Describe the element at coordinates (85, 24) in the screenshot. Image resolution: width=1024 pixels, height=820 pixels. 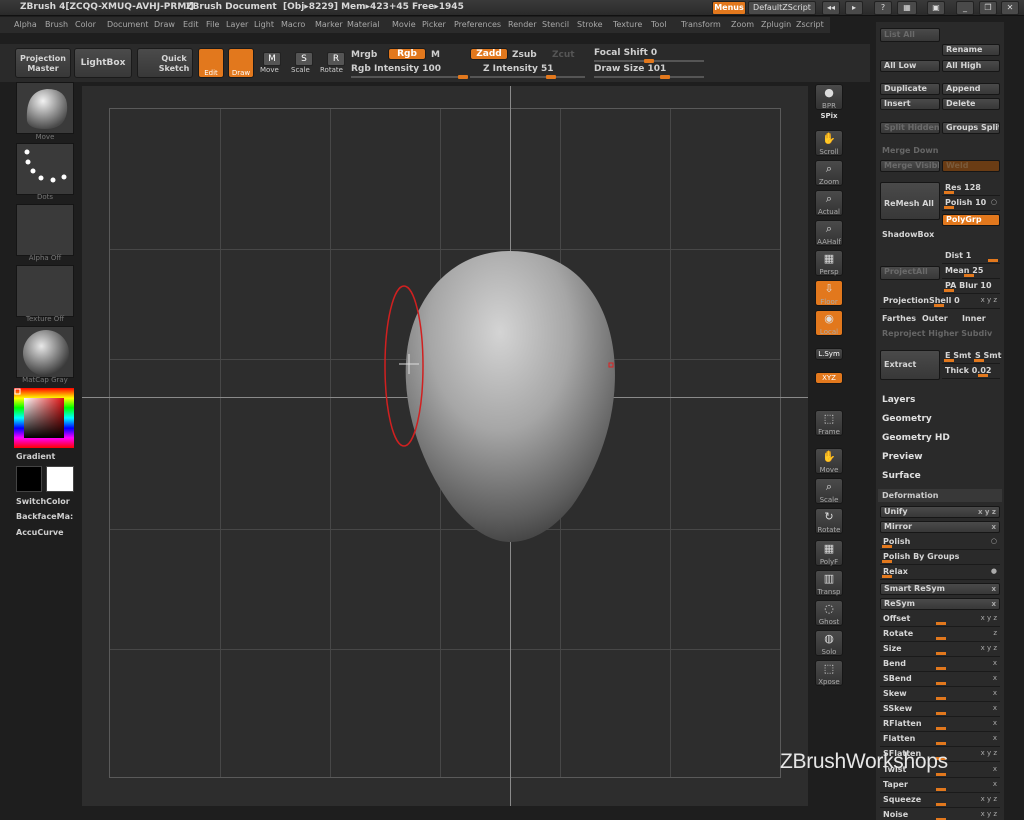
I see `menu-color: Color` at that location.